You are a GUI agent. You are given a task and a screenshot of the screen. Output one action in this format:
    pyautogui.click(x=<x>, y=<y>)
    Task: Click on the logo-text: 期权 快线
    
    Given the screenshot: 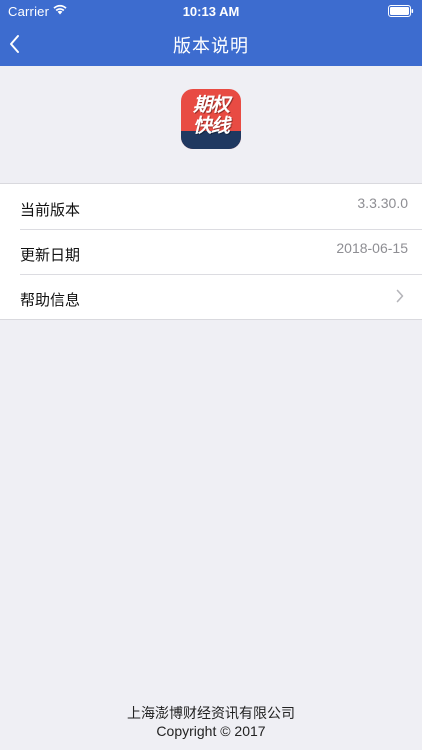 What is the action you would take?
    pyautogui.click(x=211, y=116)
    